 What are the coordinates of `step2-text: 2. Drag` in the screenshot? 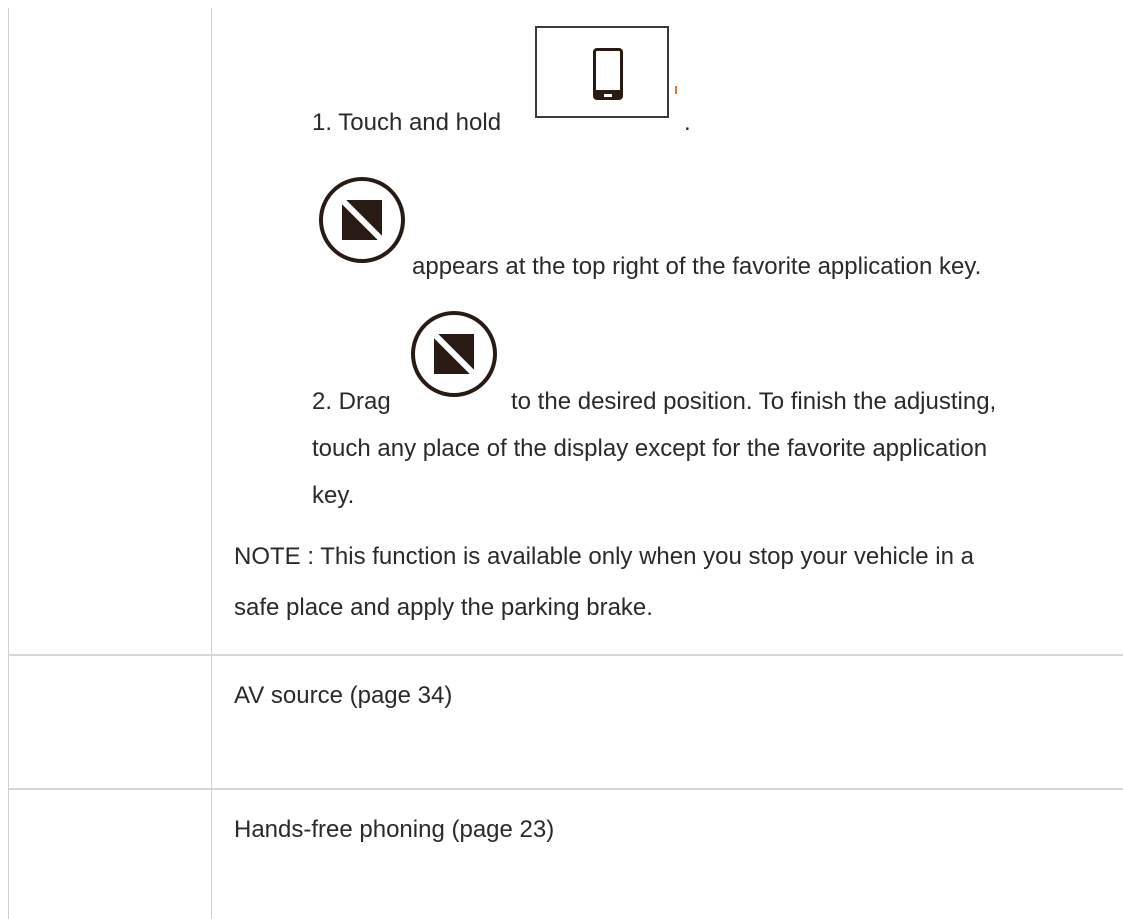 It's located at (351, 401).